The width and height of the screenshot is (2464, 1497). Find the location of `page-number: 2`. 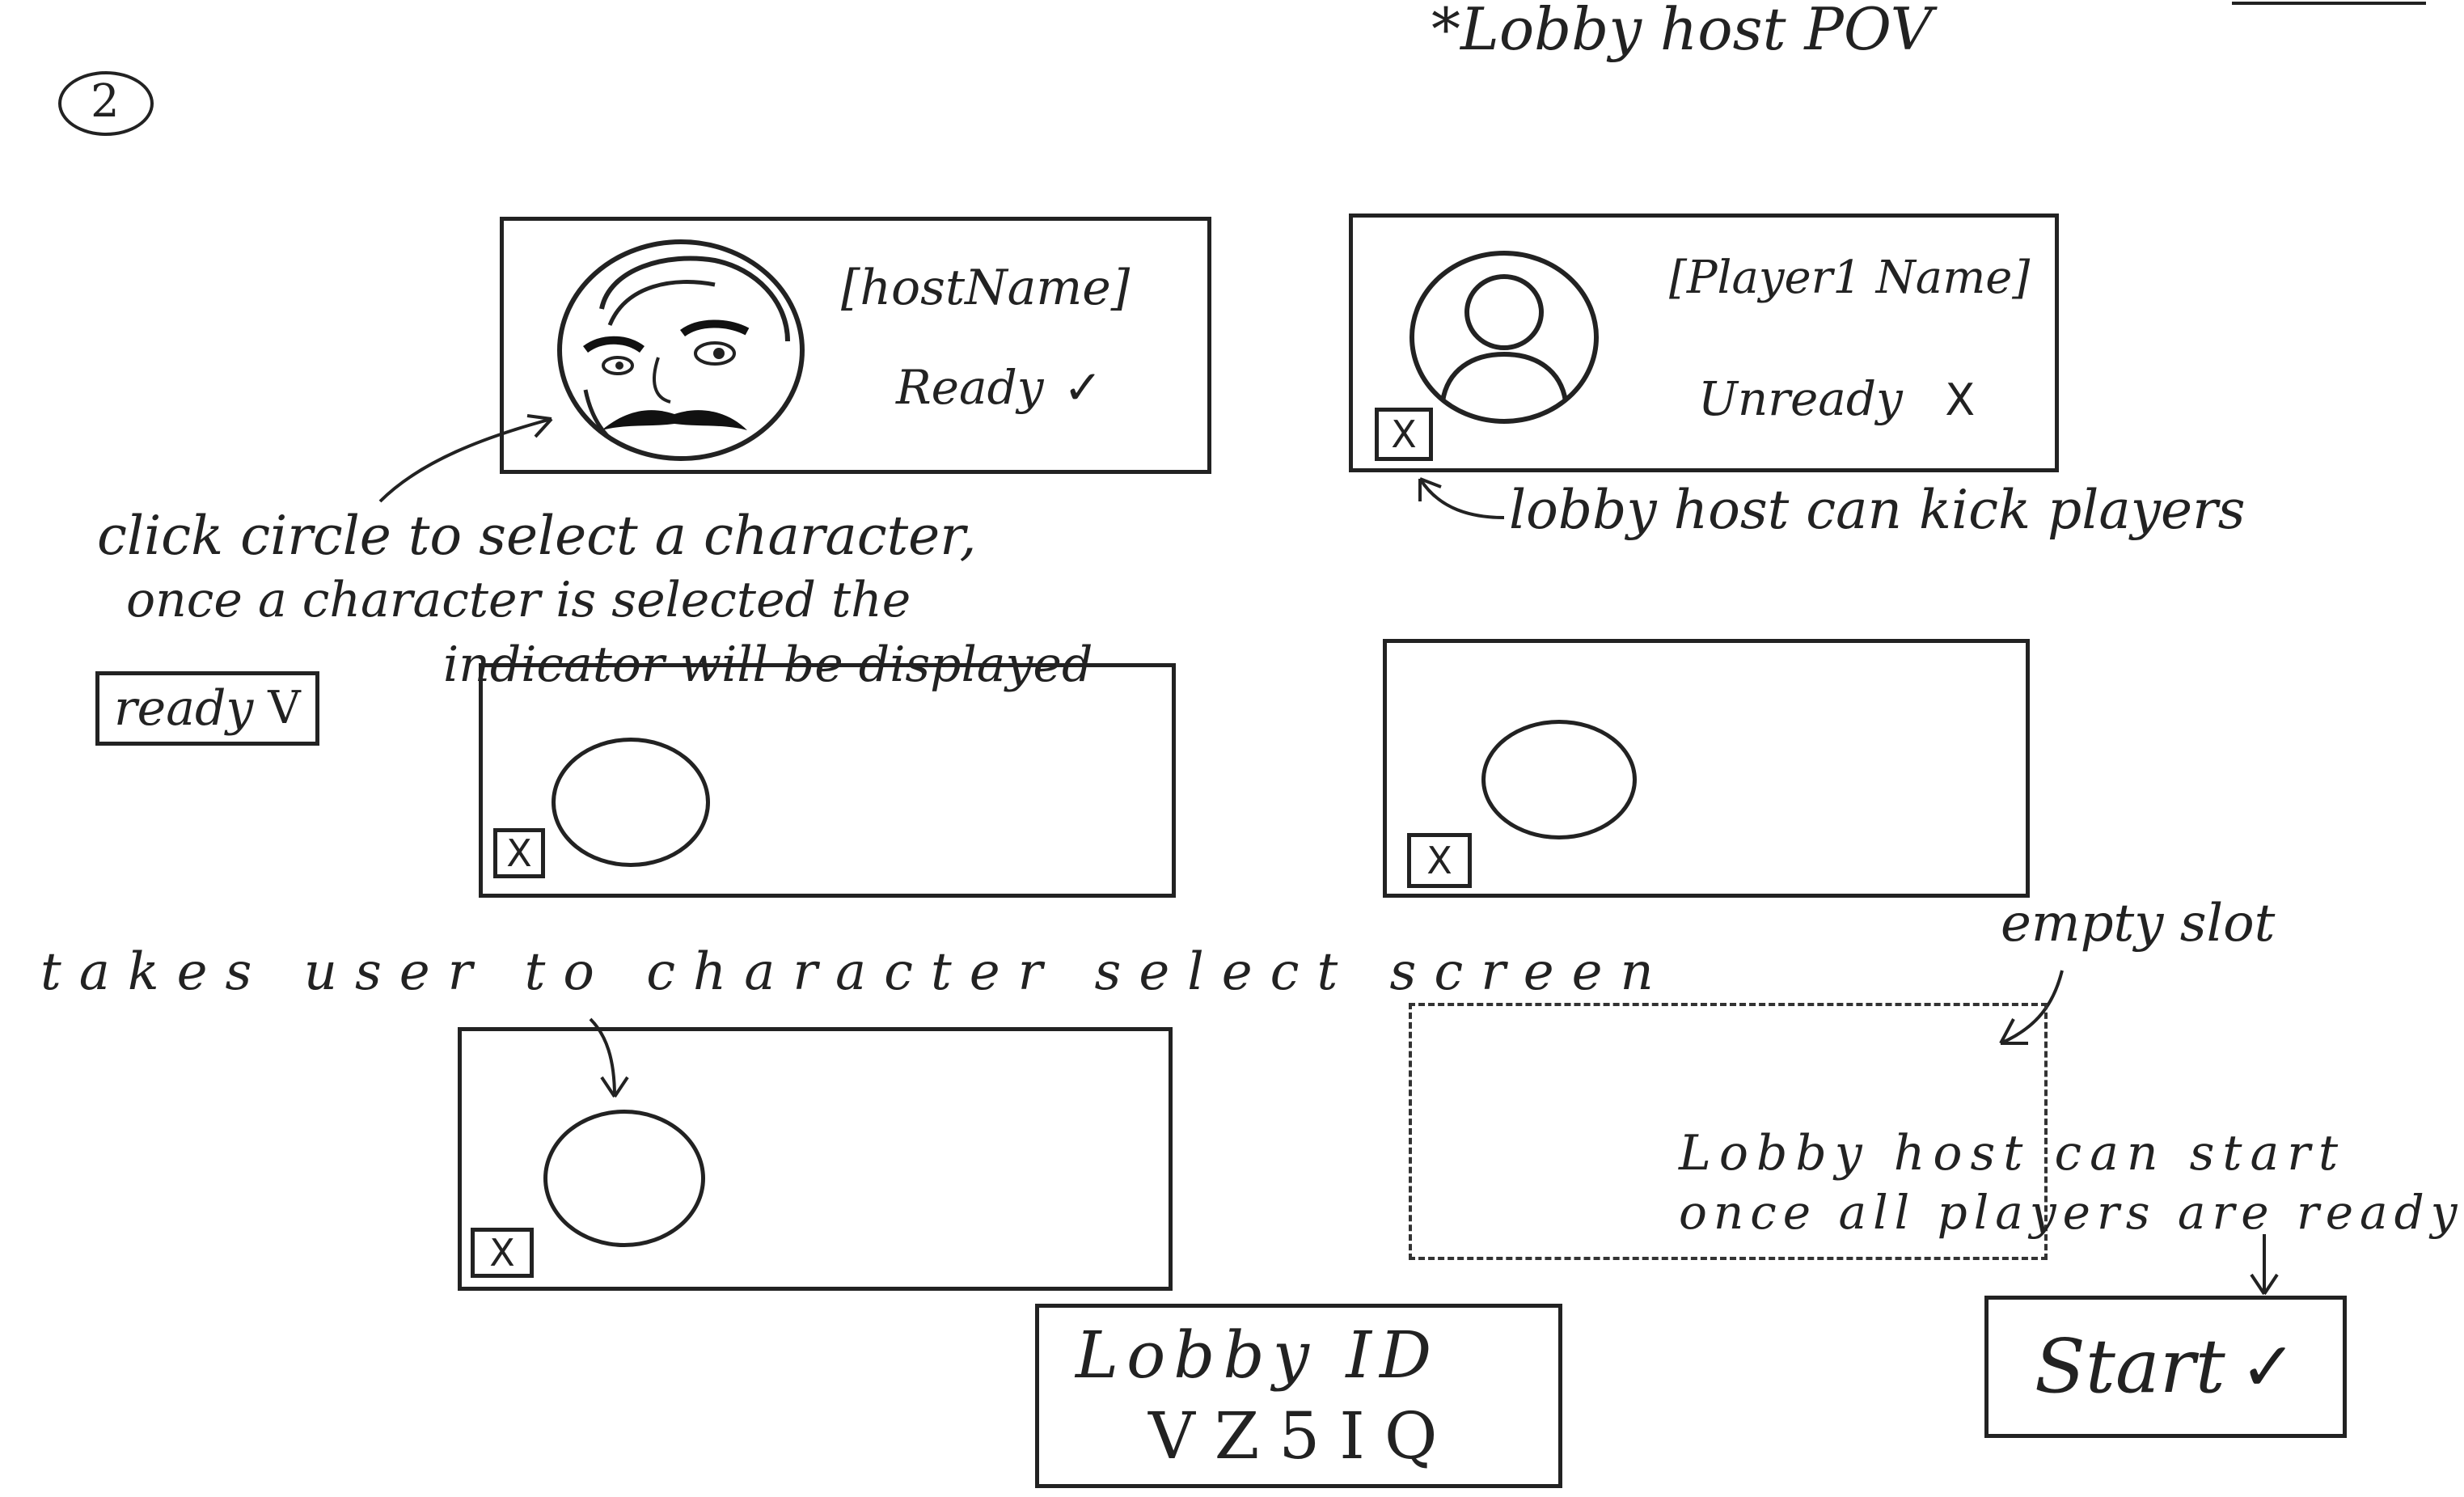

page-number: 2 is located at coordinates (105, 101).